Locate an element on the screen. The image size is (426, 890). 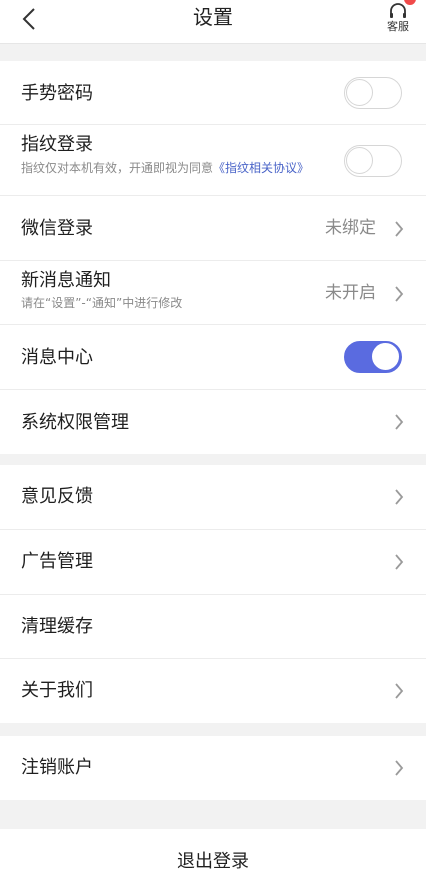
message-center-label: 消息中心 is located at coordinates (57, 357).